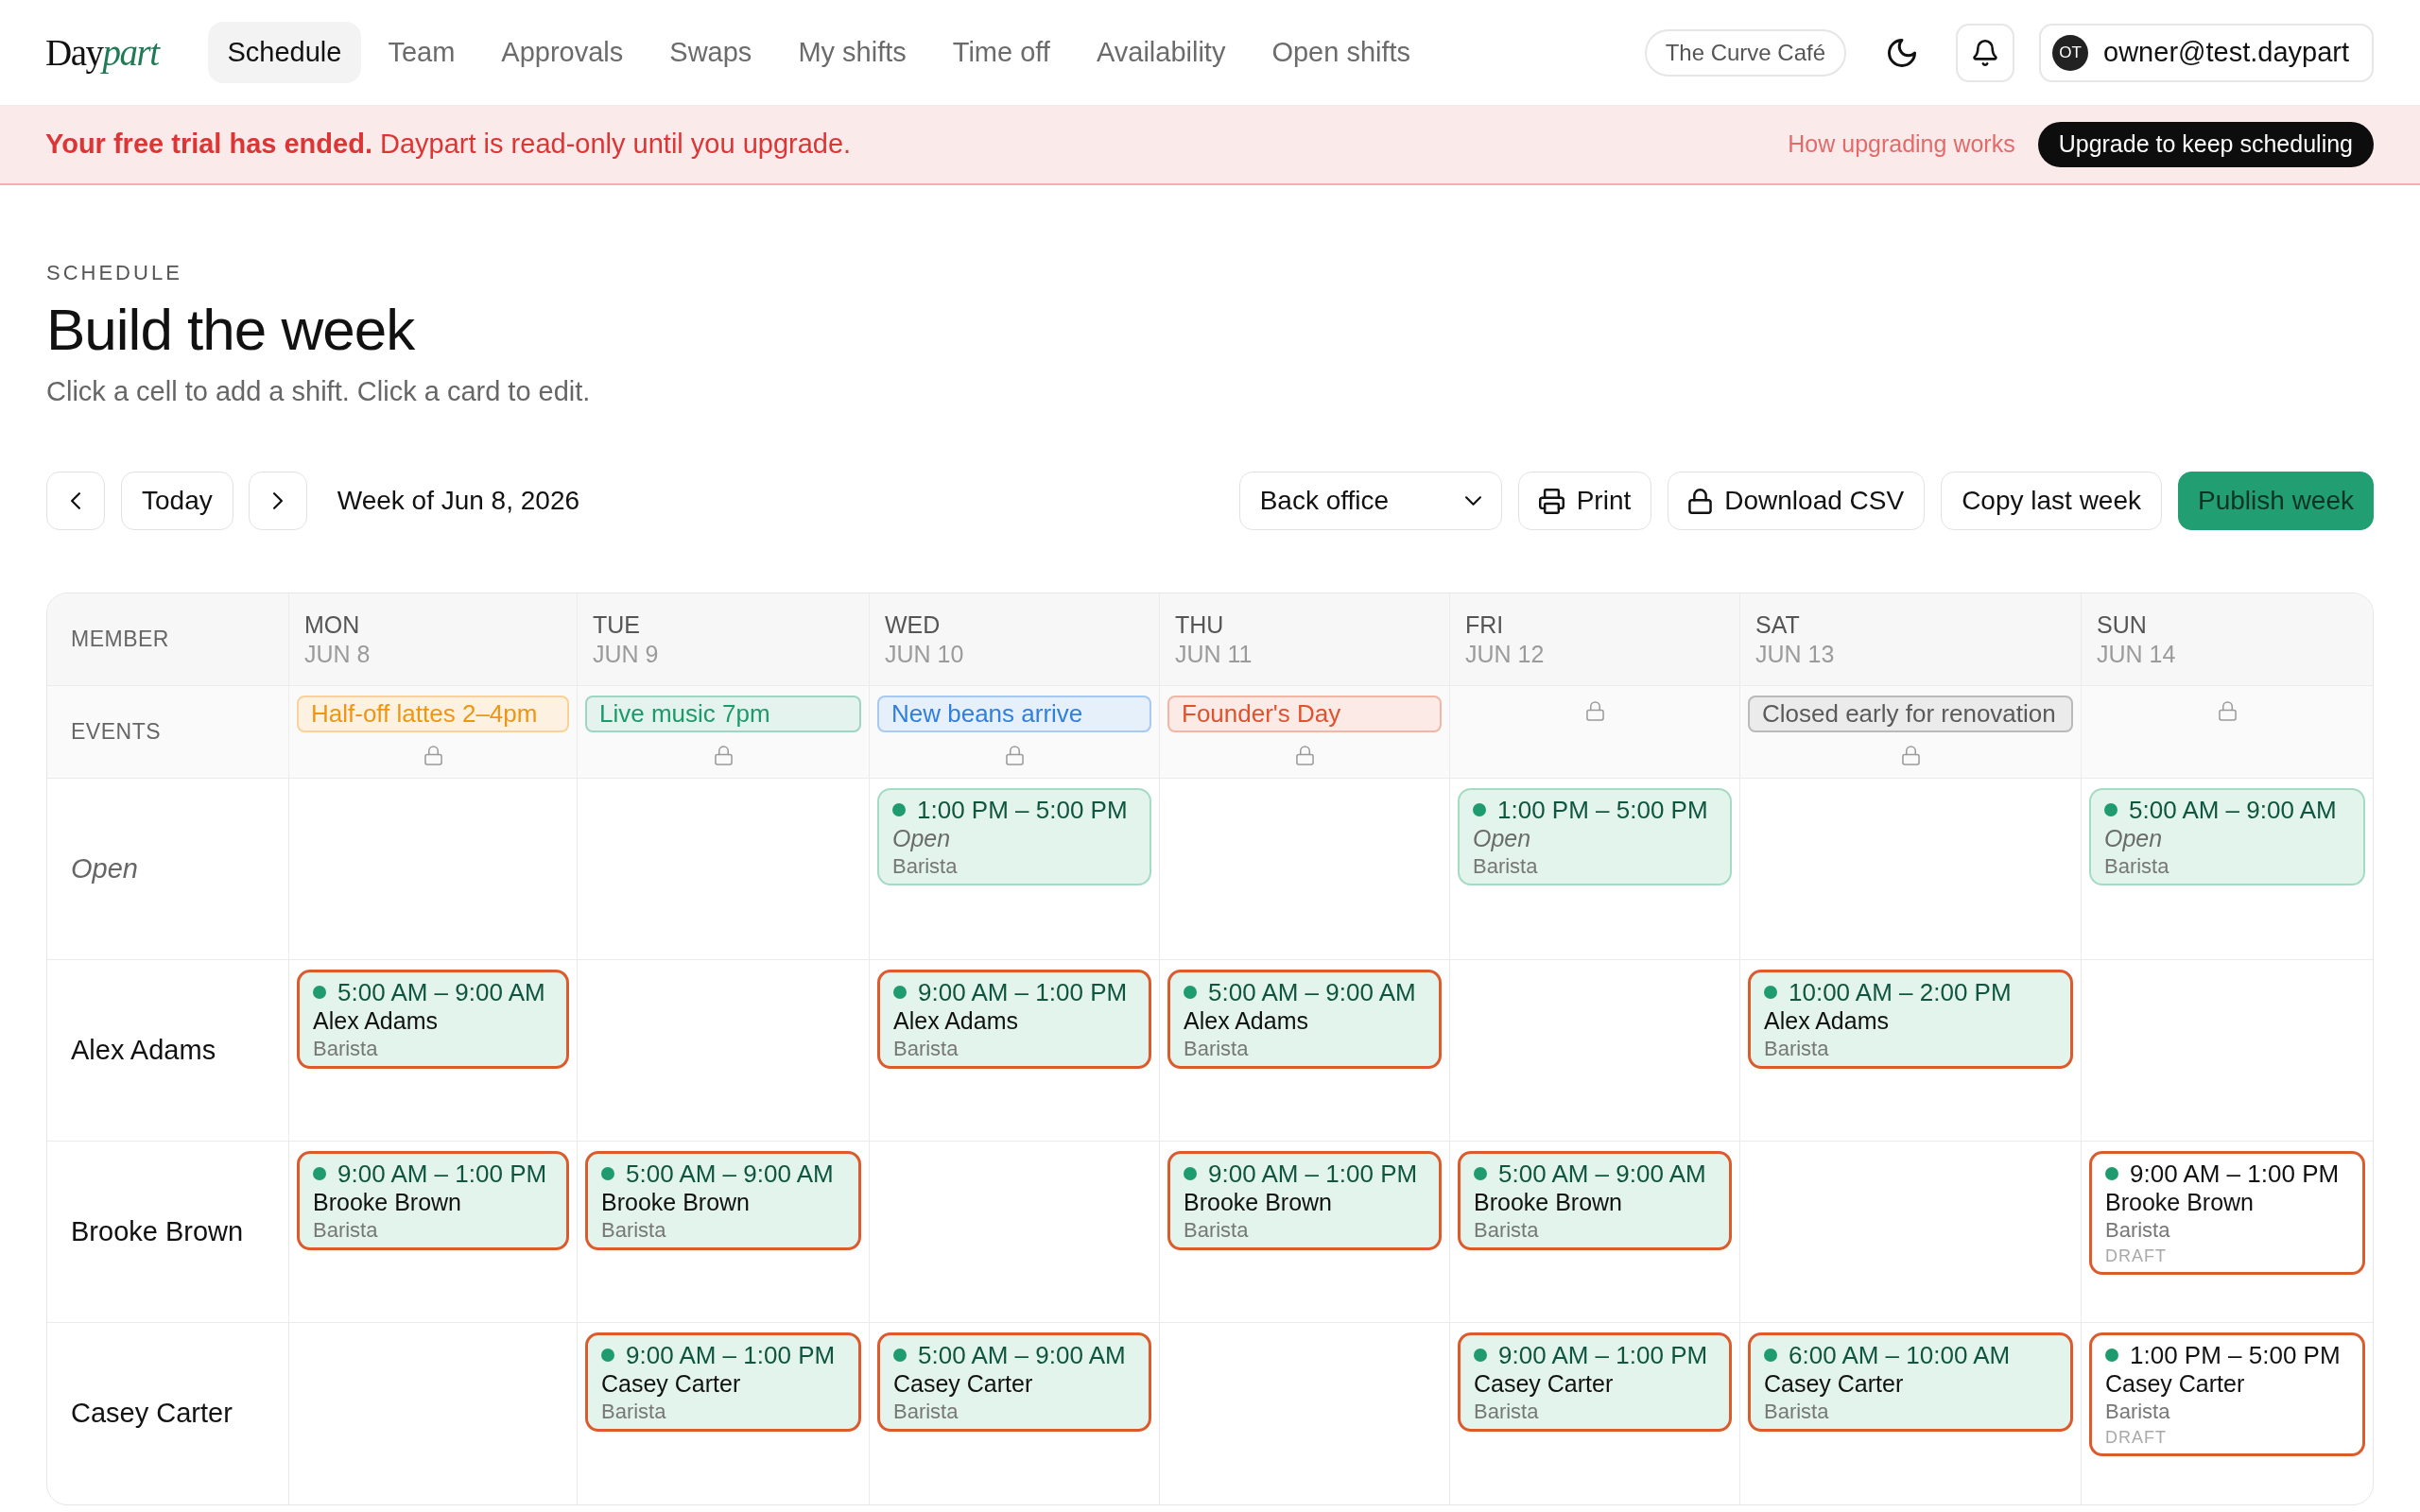 The width and height of the screenshot is (2420, 1512). I want to click on workspace-switcher: The Curve Café, so click(1745, 52).